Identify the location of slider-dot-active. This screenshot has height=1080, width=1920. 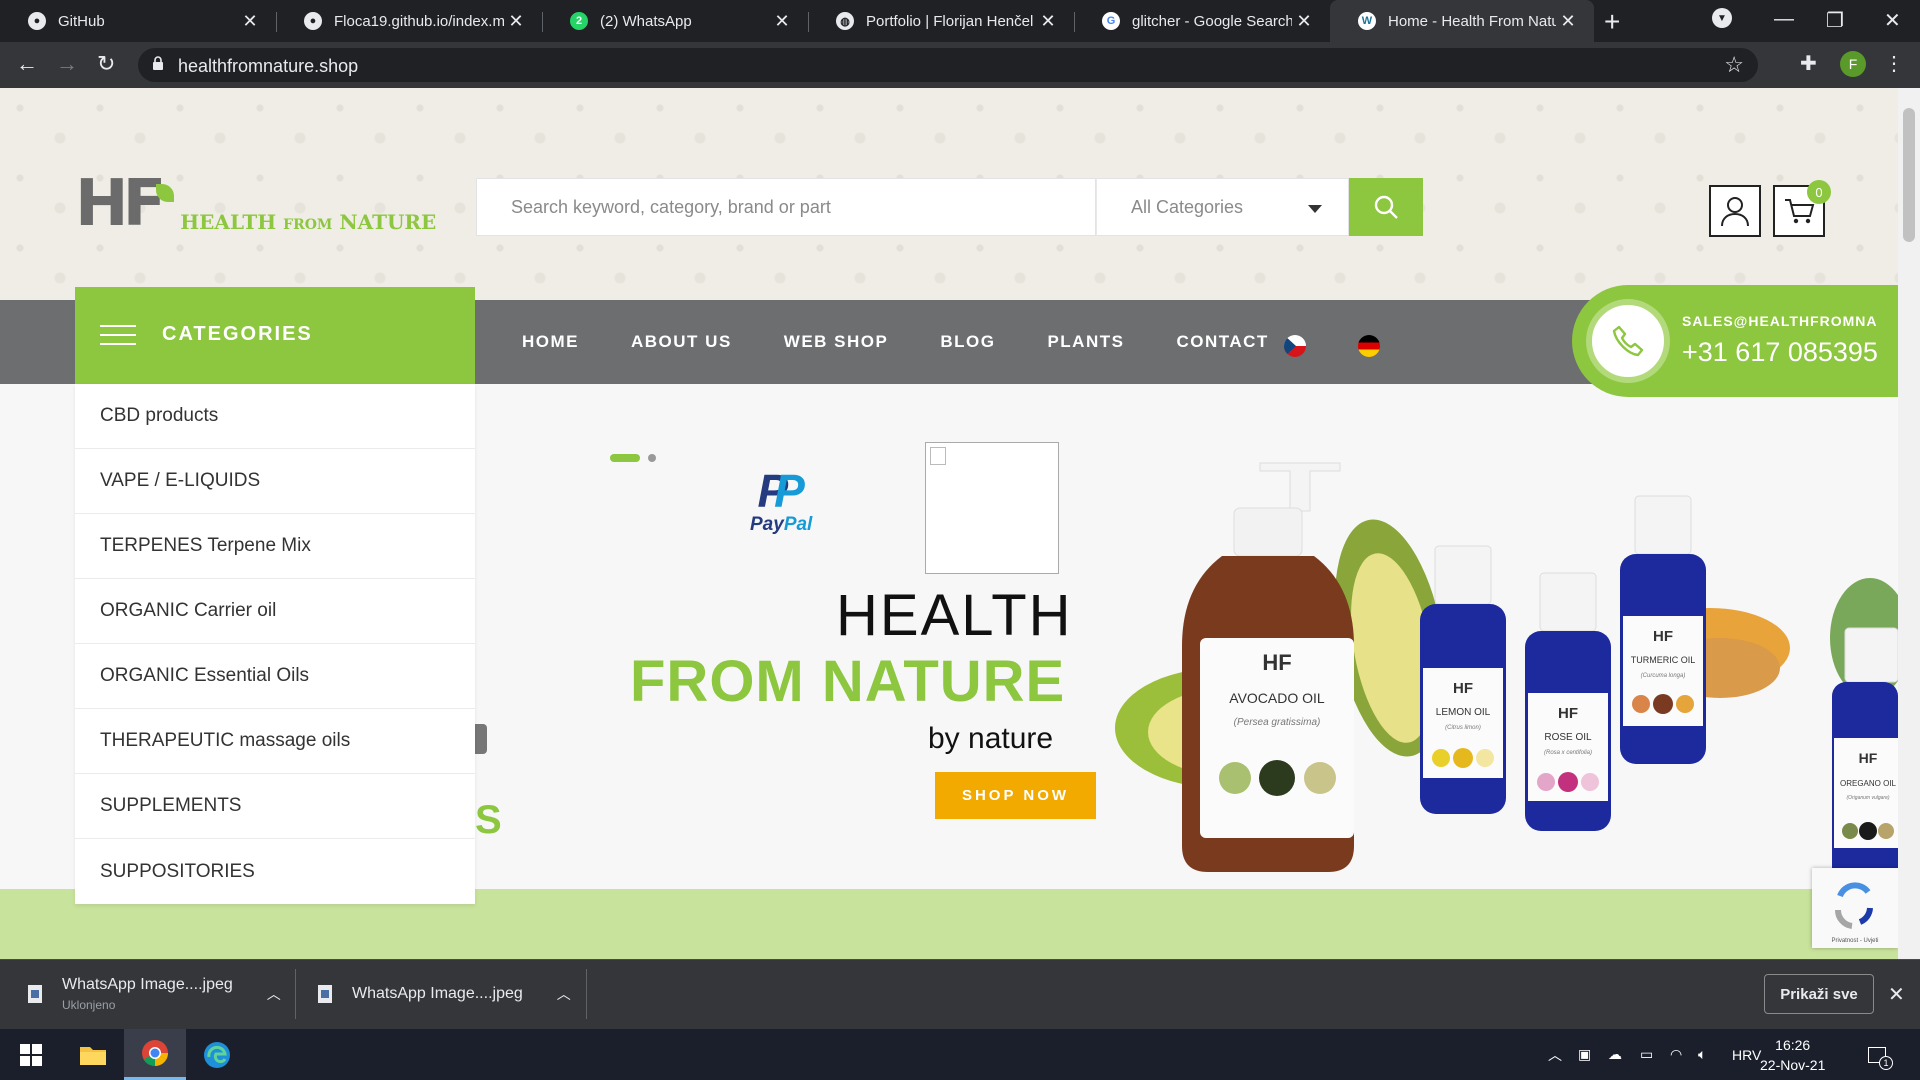
(625, 458).